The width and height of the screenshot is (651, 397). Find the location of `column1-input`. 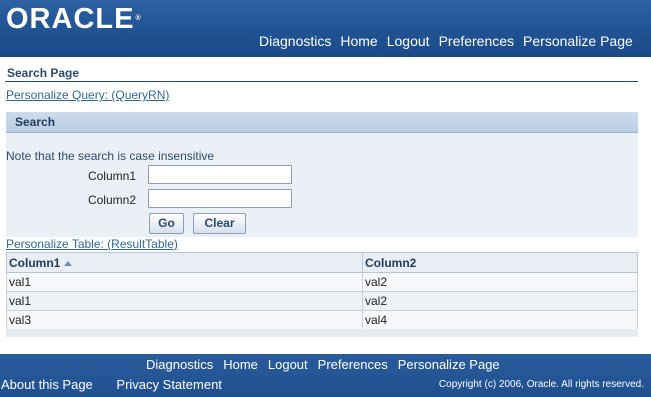

column1-input is located at coordinates (220, 174).